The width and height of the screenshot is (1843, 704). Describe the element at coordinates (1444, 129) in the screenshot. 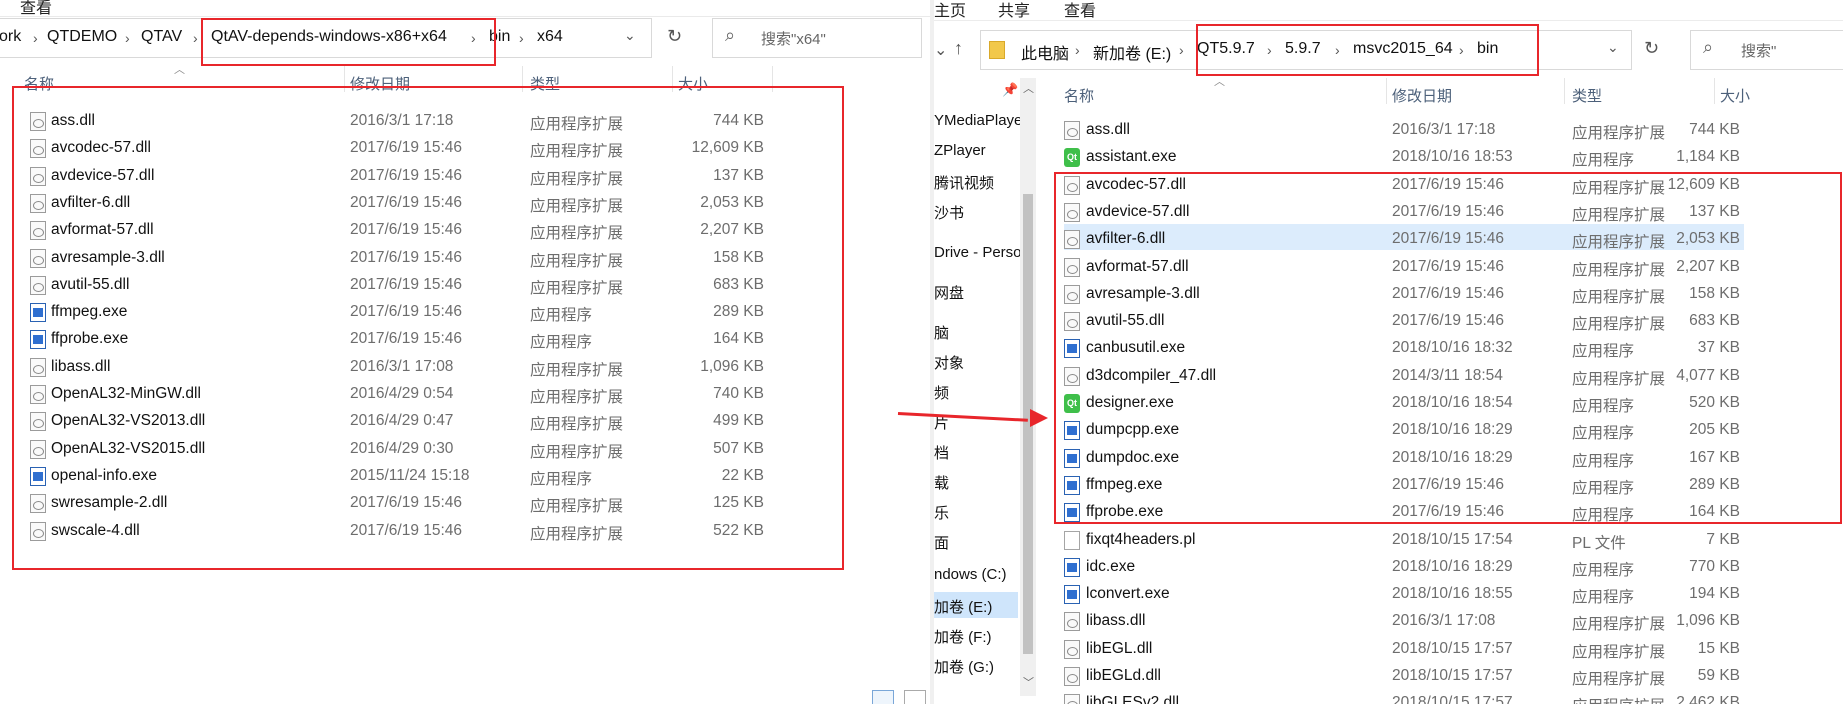

I see `file-date: 2016/3/1 17:18` at that location.